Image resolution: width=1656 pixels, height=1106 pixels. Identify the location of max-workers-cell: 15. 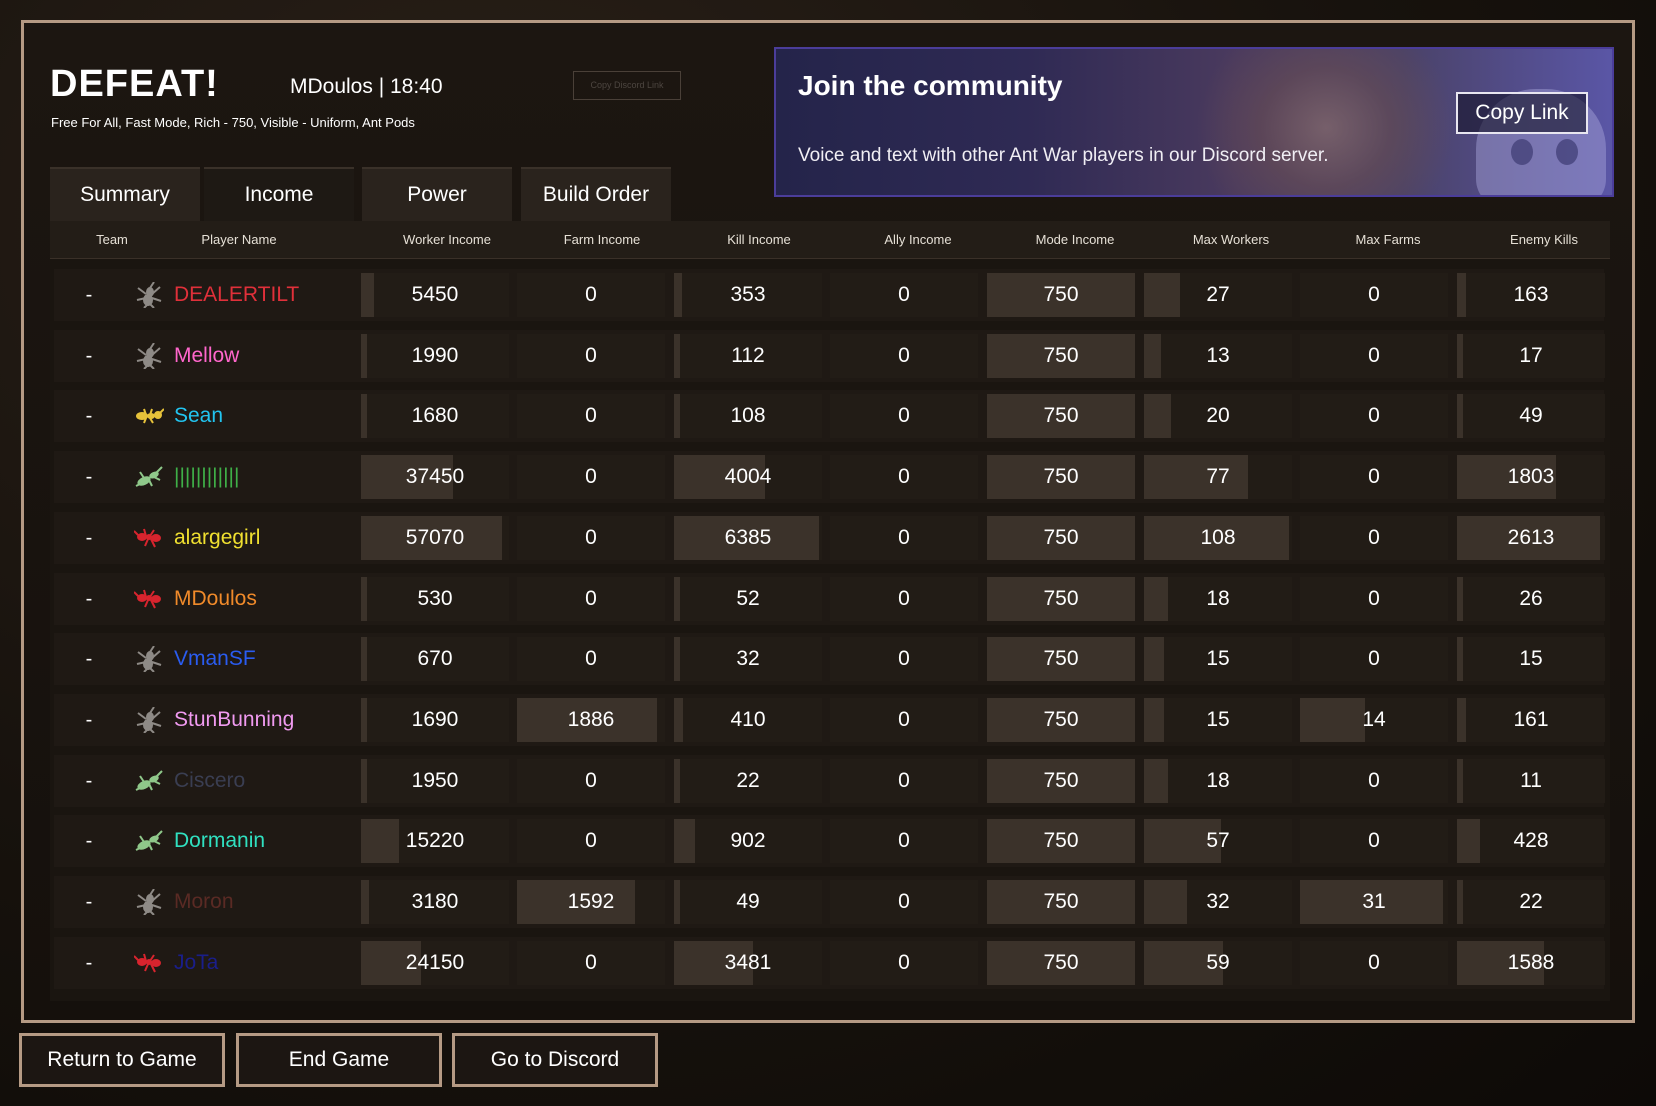
(1218, 719).